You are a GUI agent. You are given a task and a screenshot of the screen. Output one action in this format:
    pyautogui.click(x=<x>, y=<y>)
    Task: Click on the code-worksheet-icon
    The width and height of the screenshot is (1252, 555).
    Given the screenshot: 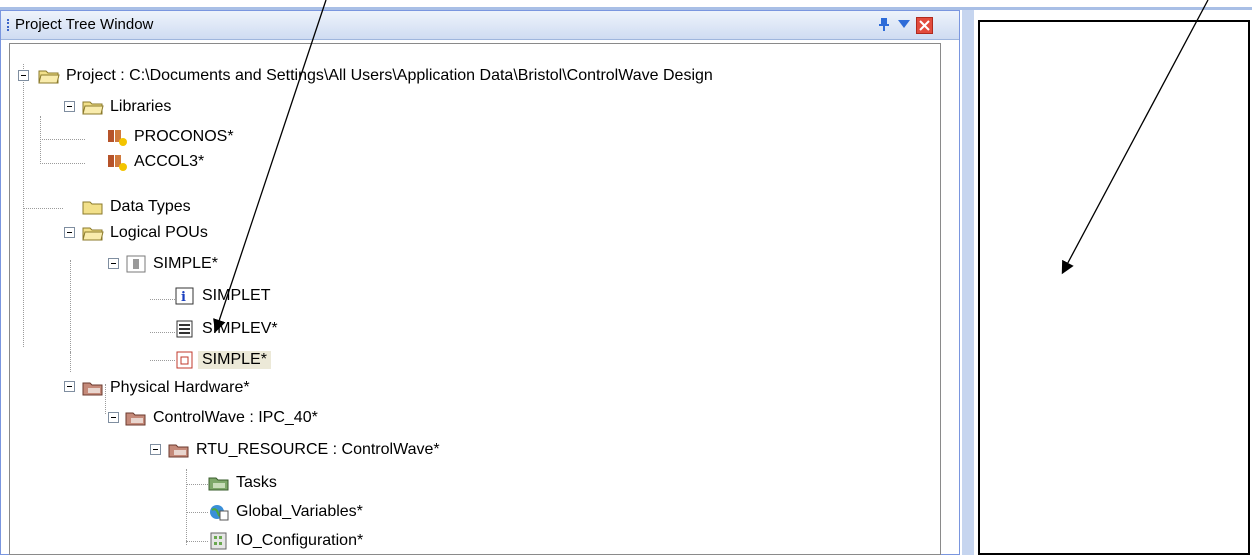 What is the action you would take?
    pyautogui.click(x=184, y=360)
    